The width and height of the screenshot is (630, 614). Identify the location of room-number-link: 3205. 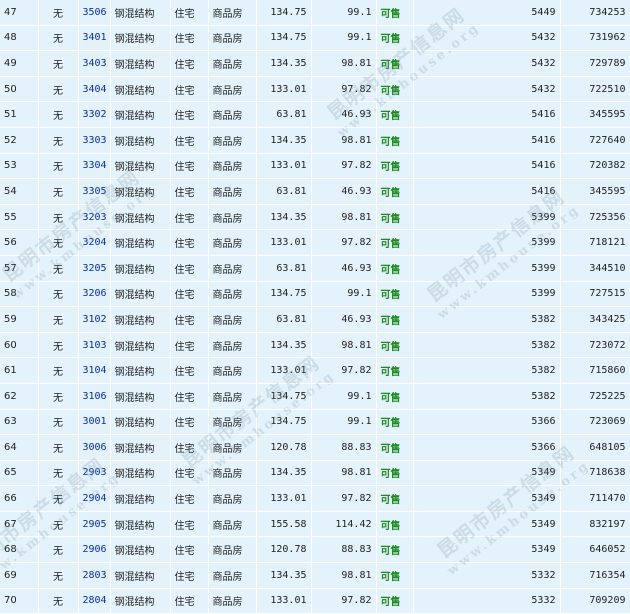
(95, 268).